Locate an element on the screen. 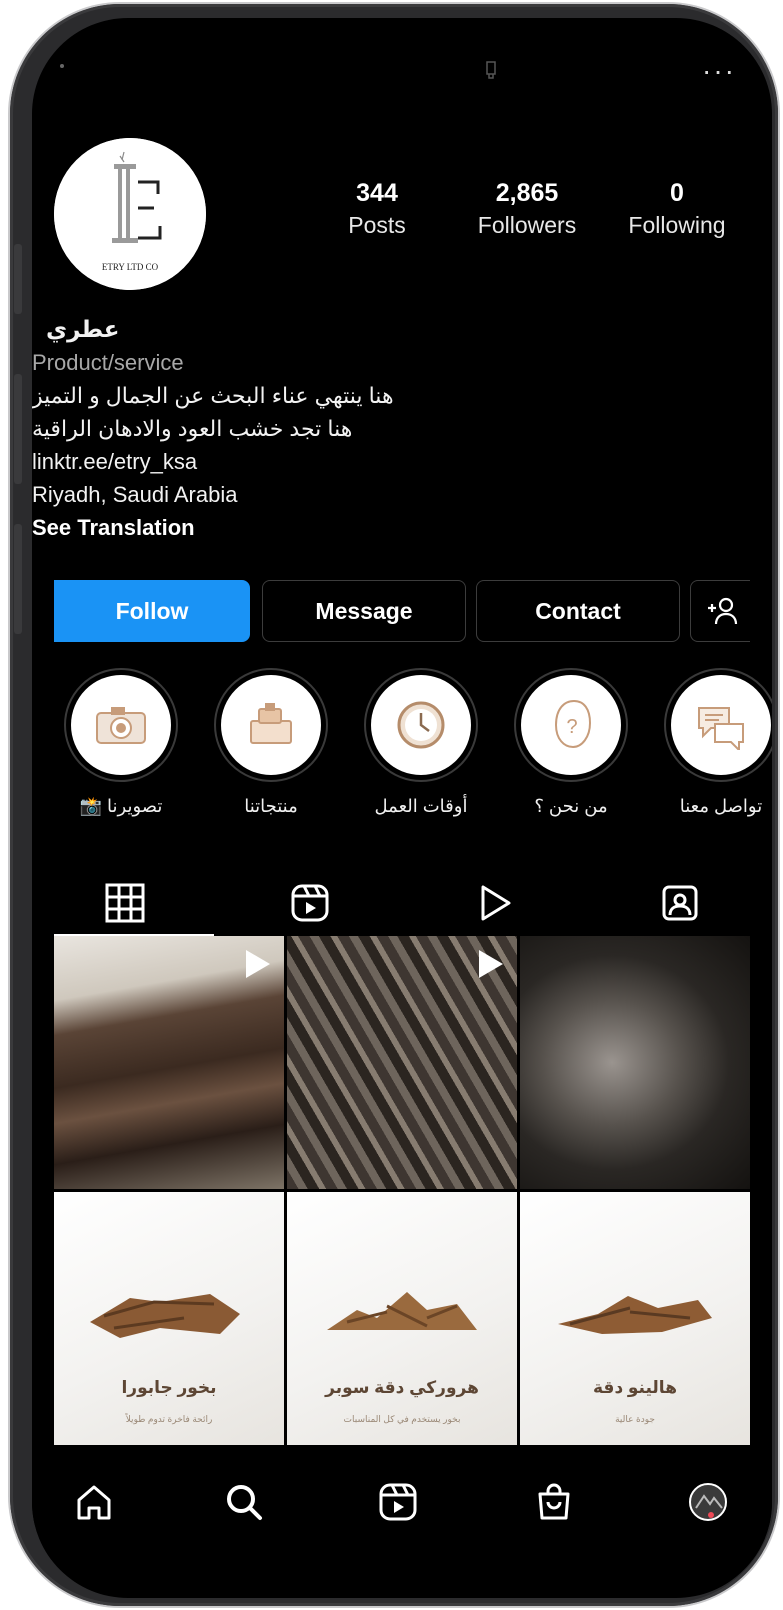 This screenshot has height=1610, width=783. posts-label: Posts is located at coordinates (377, 225).